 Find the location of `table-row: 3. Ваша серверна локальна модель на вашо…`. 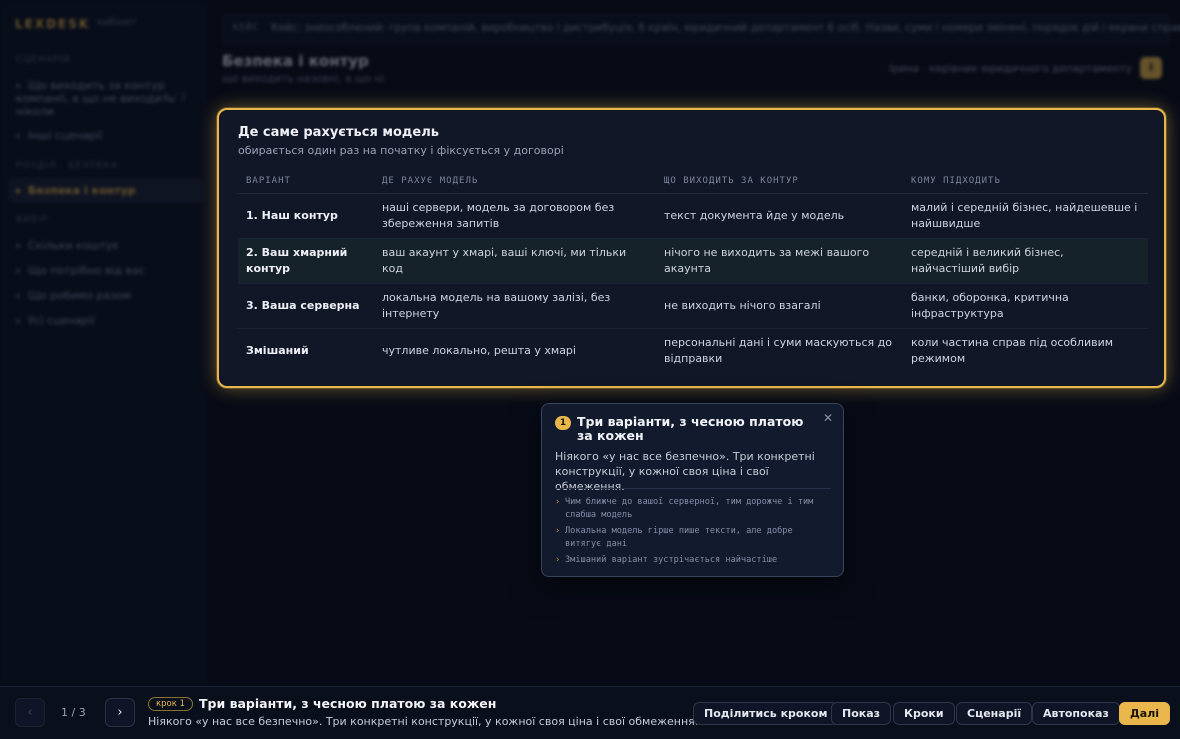

table-row: 3. Ваша серверна локальна модель на вашо… is located at coordinates (693, 306).